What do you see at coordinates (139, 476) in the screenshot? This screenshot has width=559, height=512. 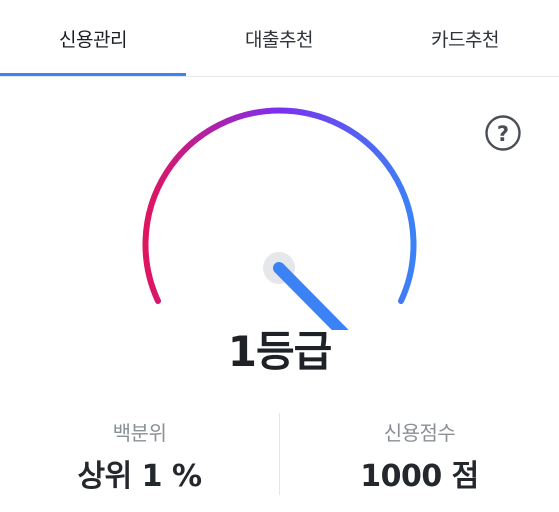 I see `percentile-value: 상위 1 %` at bounding box center [139, 476].